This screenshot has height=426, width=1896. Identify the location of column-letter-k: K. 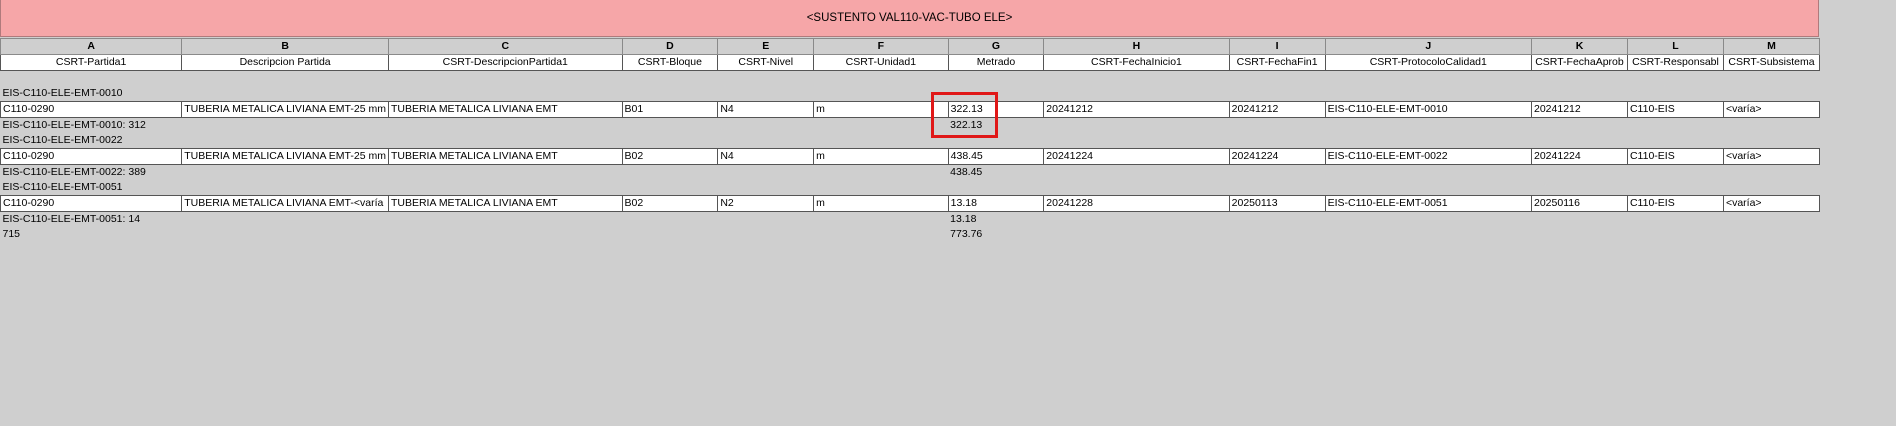
(1579, 46).